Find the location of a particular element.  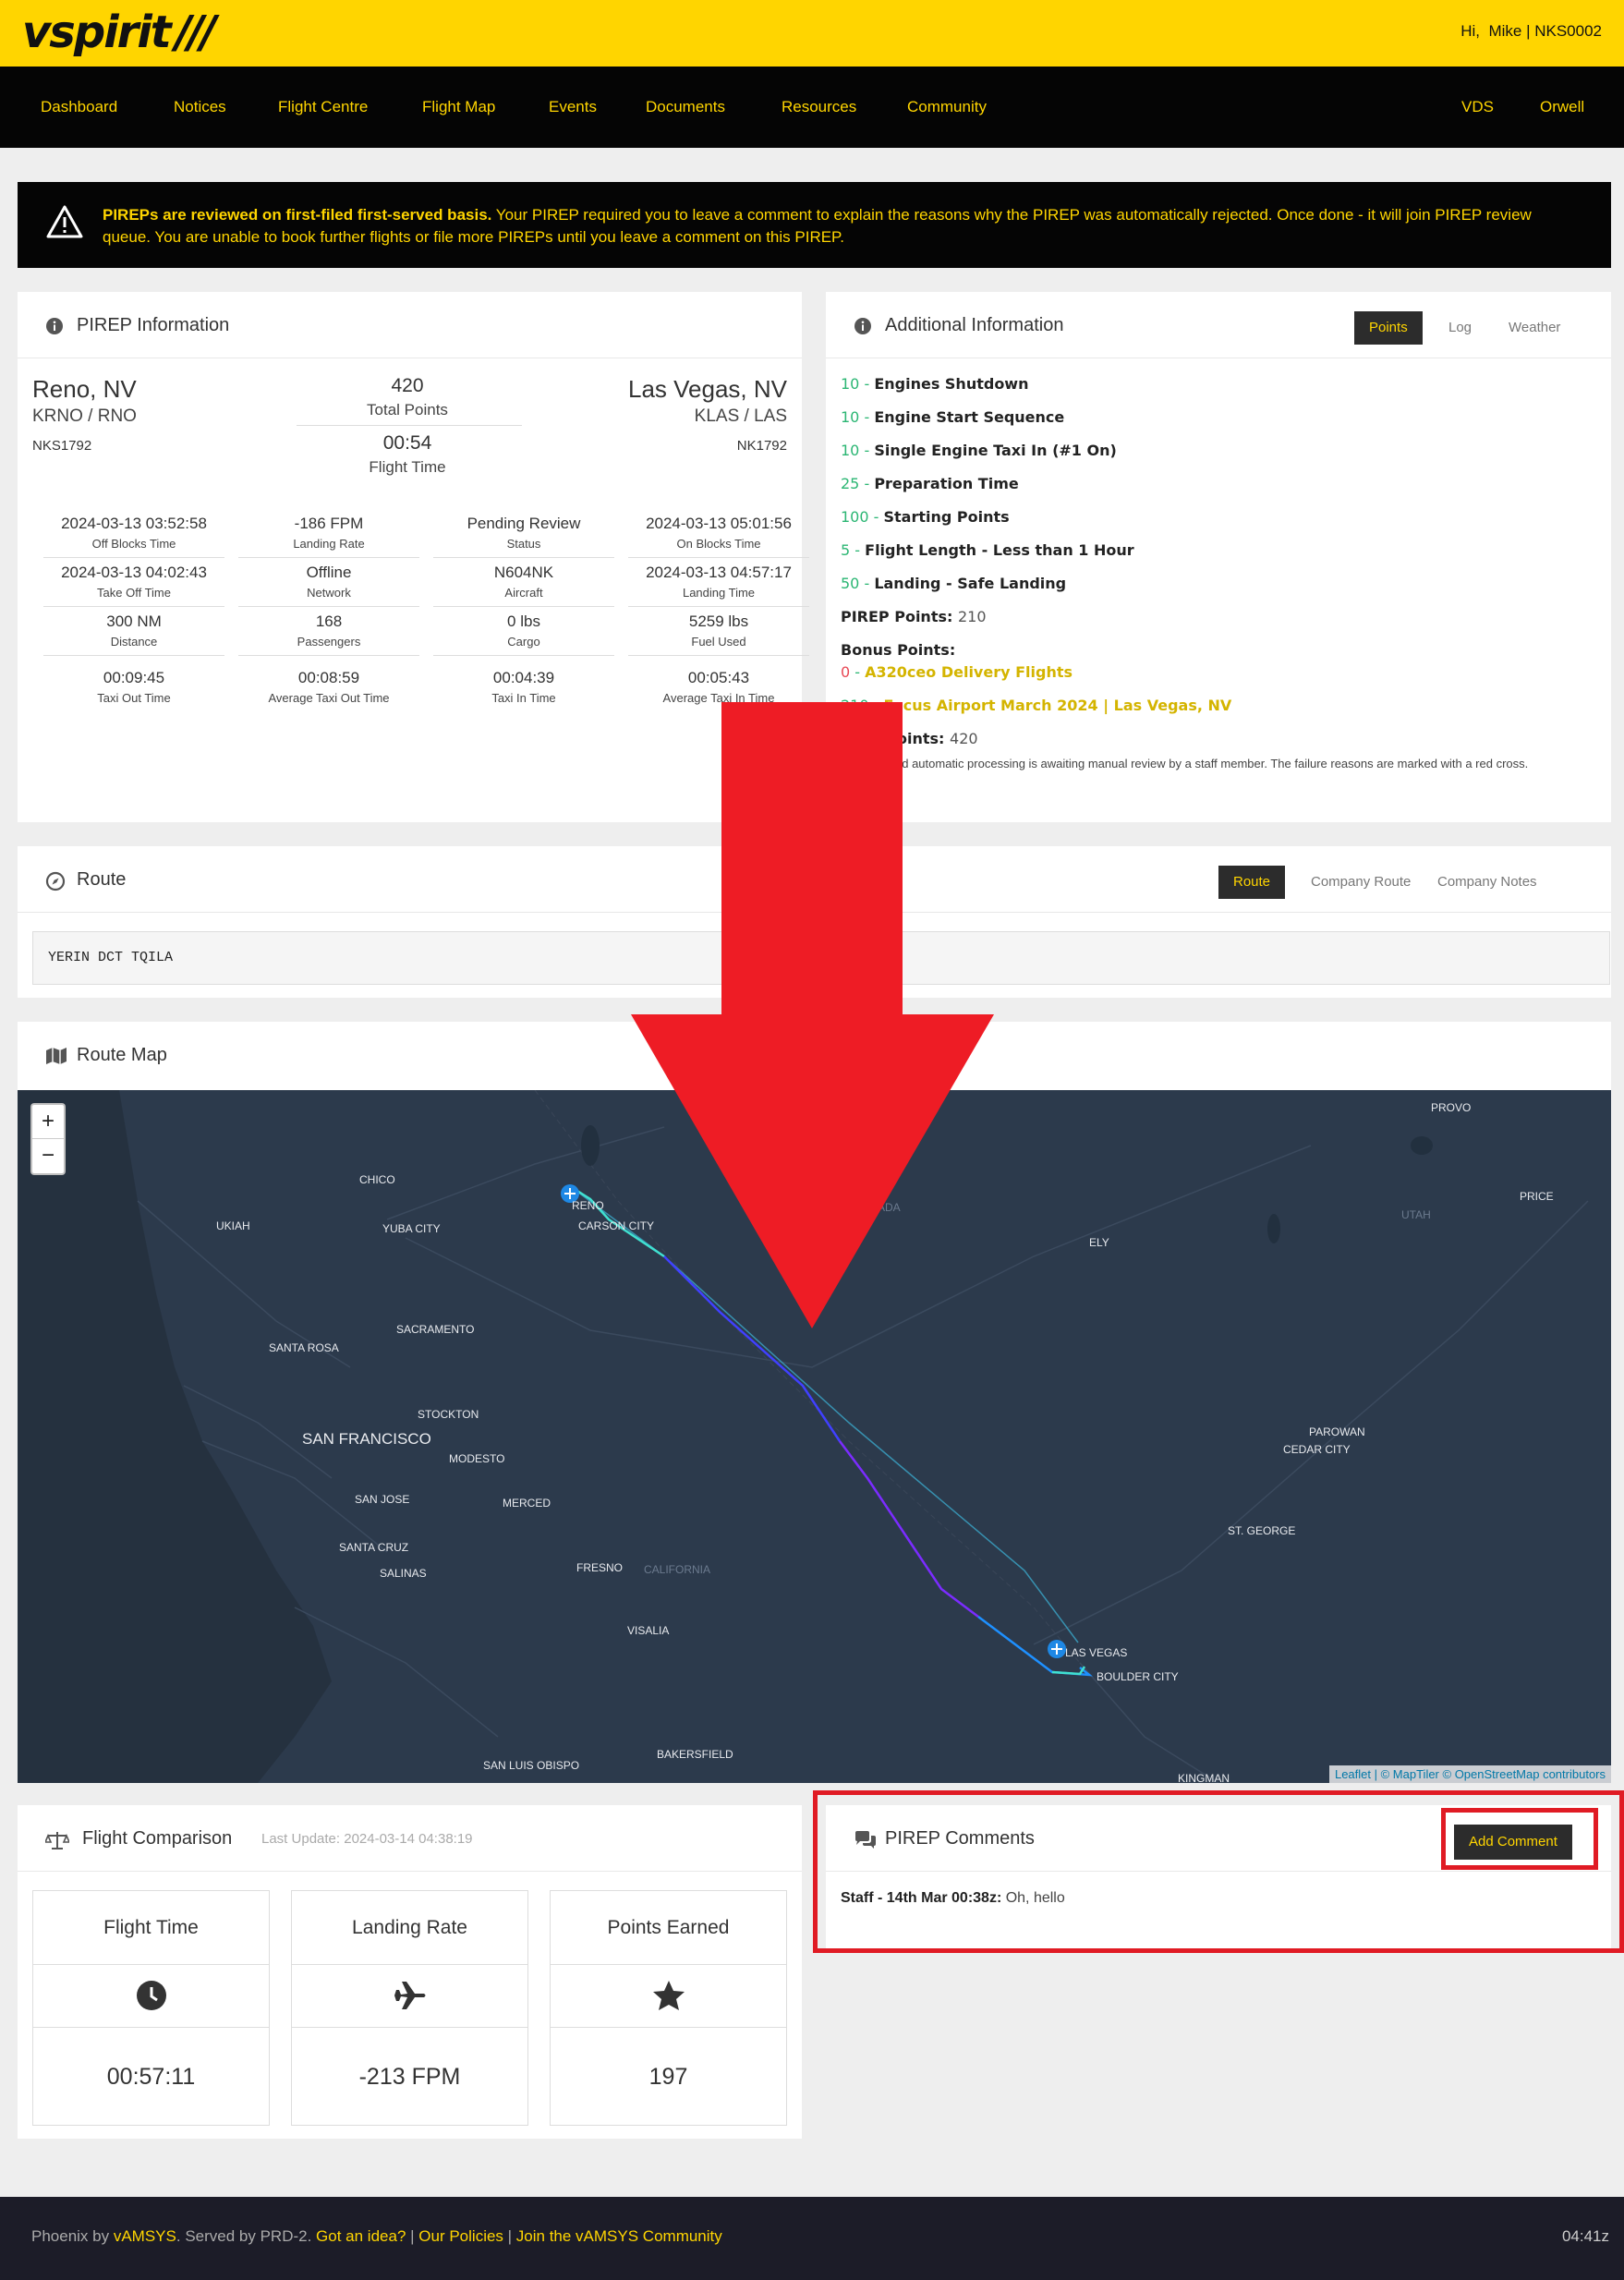

map-label: STOCKTON is located at coordinates (448, 1415).